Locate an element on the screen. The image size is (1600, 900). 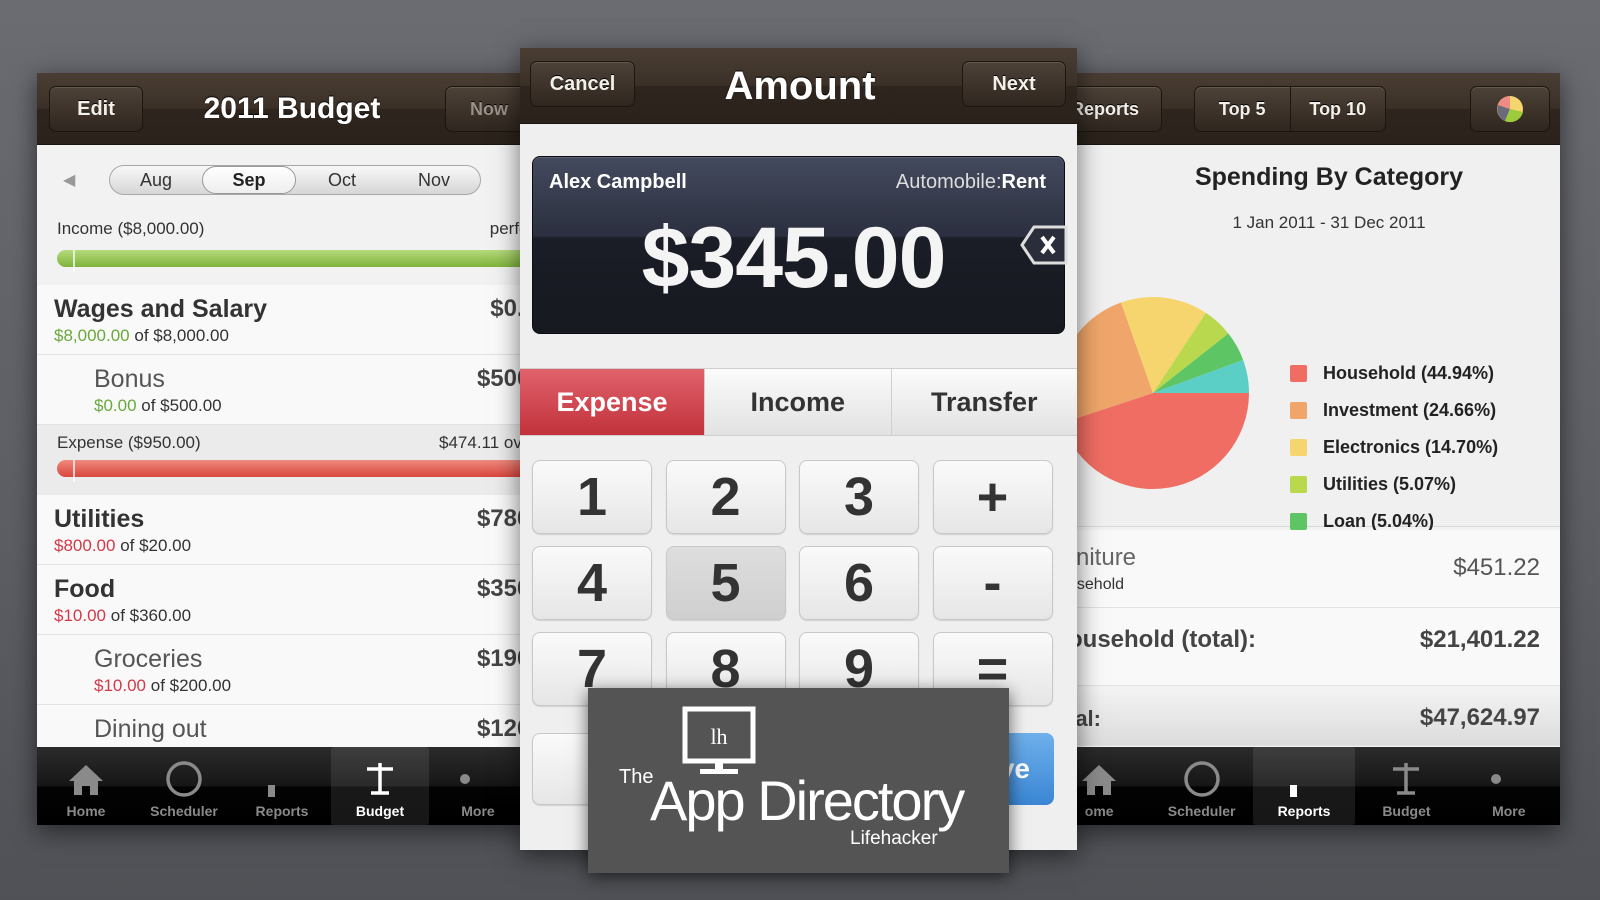
row-name: rniture is located at coordinates (1102, 557).